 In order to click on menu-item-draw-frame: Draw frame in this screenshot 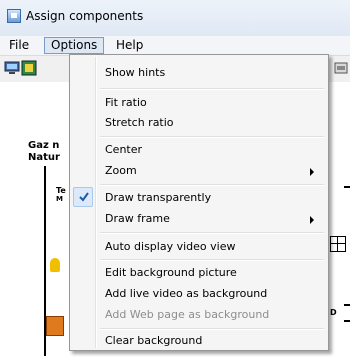, I will do `click(199, 219)`.